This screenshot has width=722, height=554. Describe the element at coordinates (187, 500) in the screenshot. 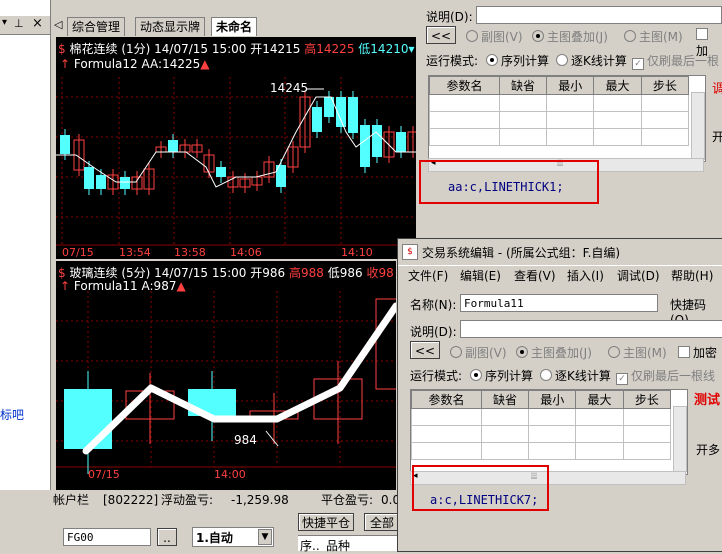

I see `float-pnl-label: 浮动盈亏:` at that location.